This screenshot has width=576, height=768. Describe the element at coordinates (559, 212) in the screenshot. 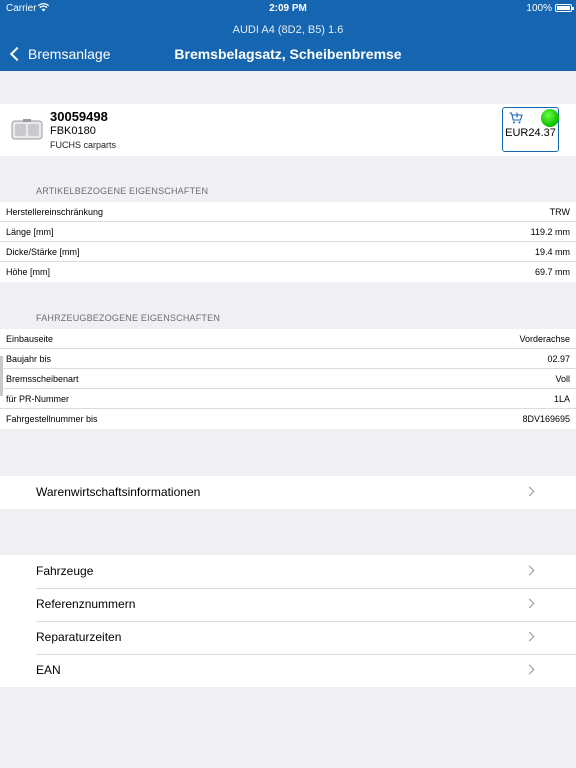

I see `property-value: TRW` at that location.